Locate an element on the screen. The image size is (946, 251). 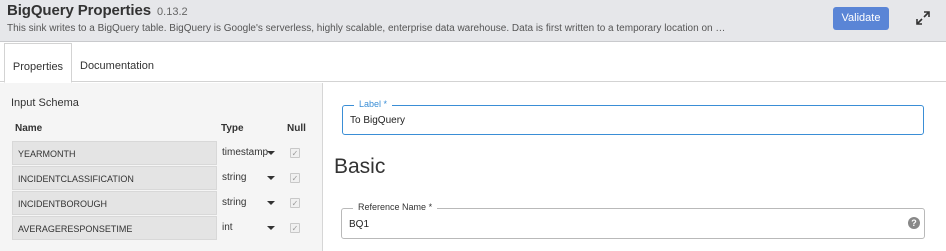
field-name: AVERAGERESPONSETIME is located at coordinates (114, 228).